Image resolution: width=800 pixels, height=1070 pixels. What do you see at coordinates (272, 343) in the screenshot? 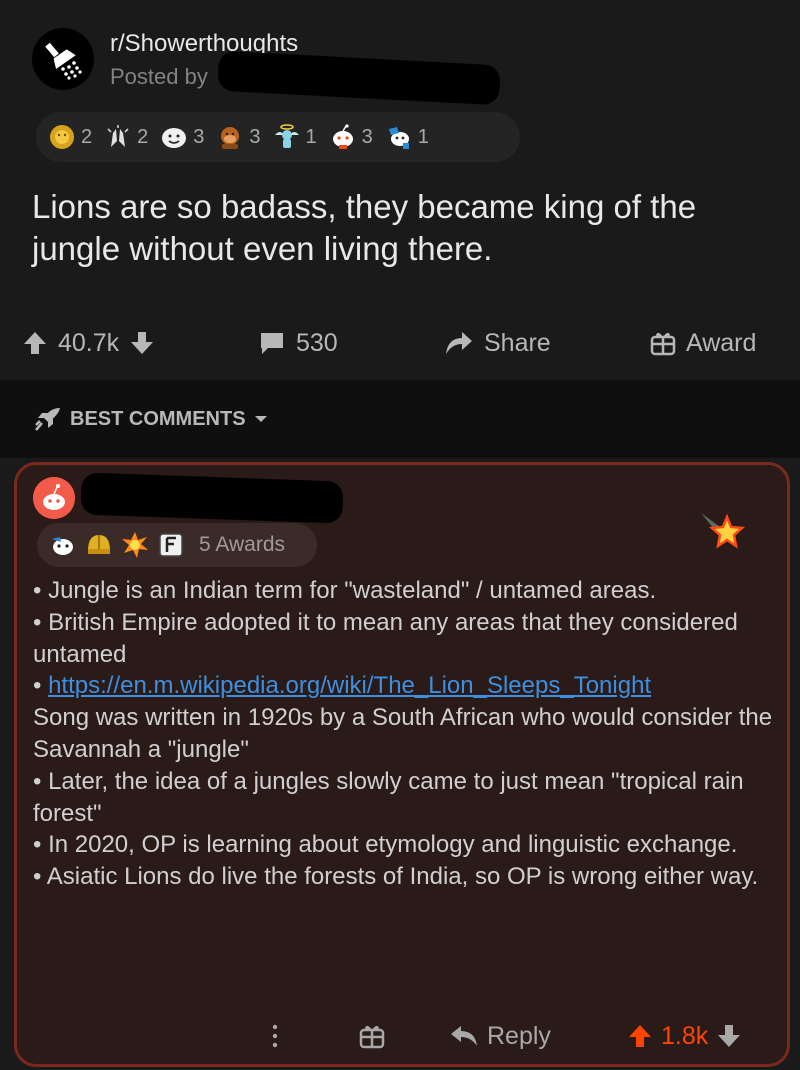
I see `comment-bubble-icon` at bounding box center [272, 343].